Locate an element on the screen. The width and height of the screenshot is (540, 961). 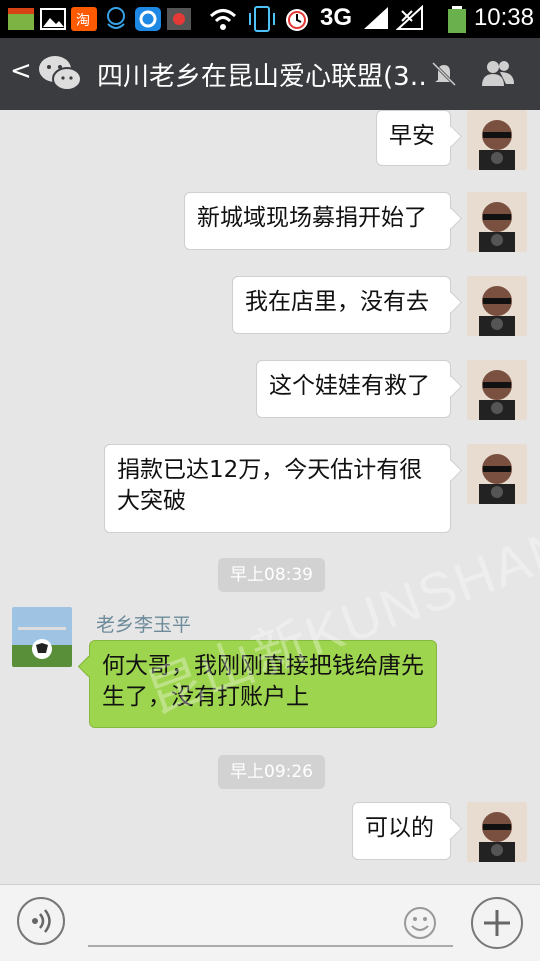
message-bubble: 早安 is located at coordinates (413, 138).